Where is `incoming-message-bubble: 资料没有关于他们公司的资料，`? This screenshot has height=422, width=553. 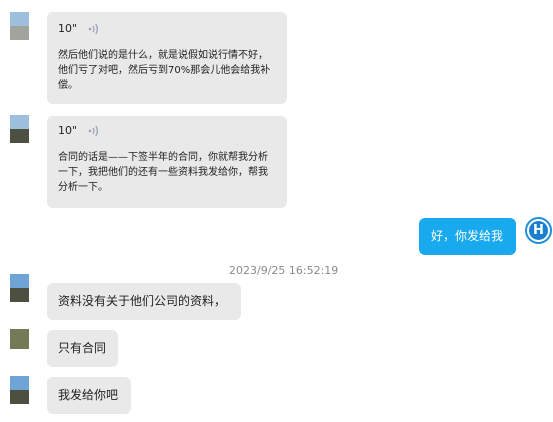 incoming-message-bubble: 资料没有关于他们公司的资料， is located at coordinates (144, 301).